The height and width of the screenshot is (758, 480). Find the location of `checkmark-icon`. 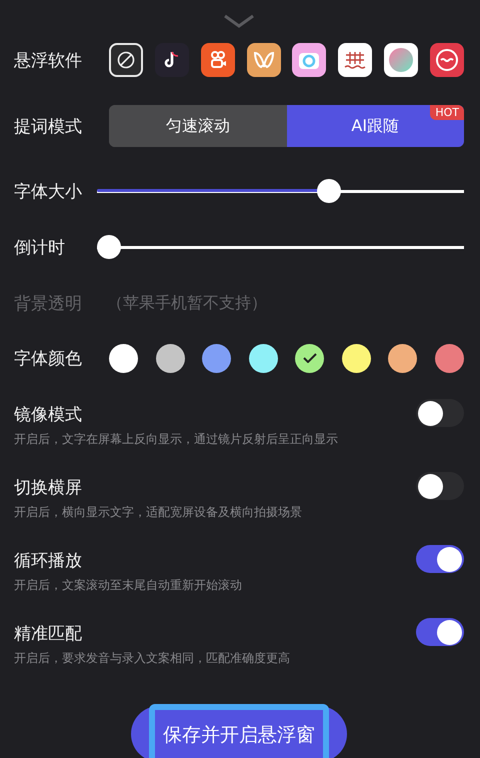

checkmark-icon is located at coordinates (309, 358).